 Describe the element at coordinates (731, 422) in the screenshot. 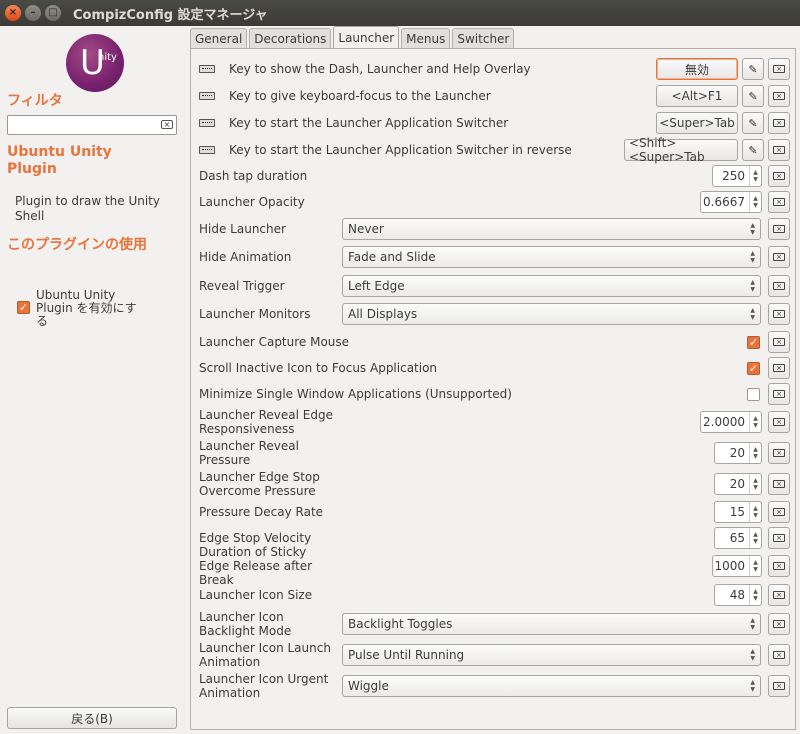

I see `reveal-edge-responsiveness-spinbox: 2.0000 ▲ ▼` at that location.